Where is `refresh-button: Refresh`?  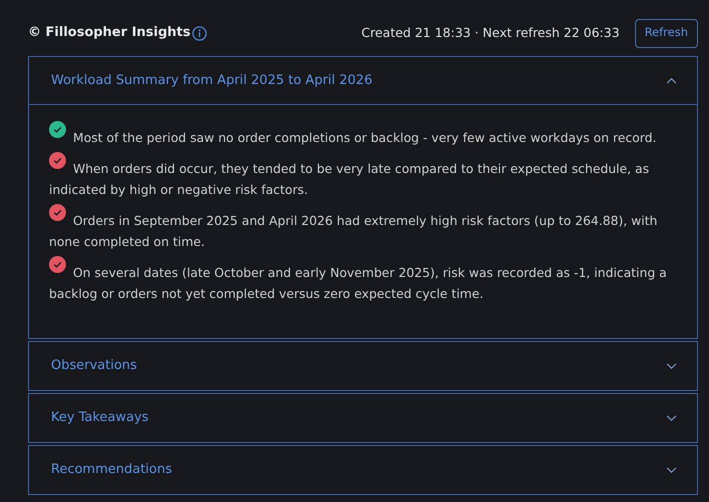
refresh-button: Refresh is located at coordinates (666, 33).